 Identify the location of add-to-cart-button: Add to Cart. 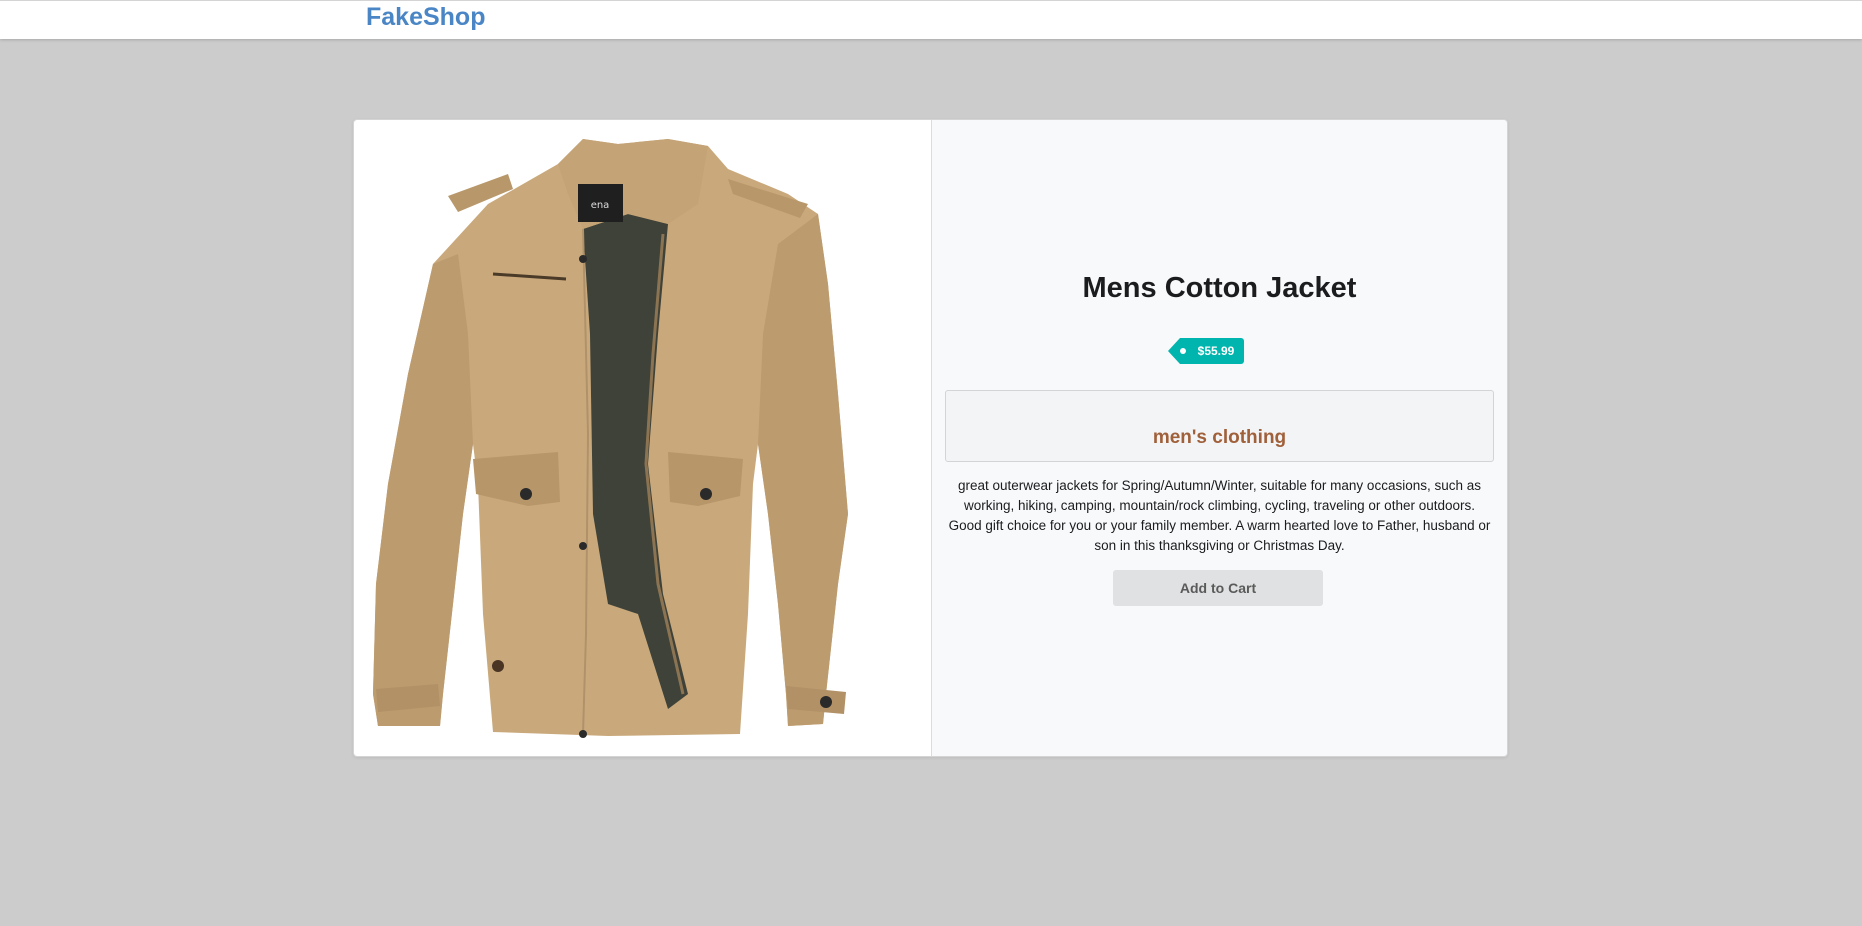
(1218, 588).